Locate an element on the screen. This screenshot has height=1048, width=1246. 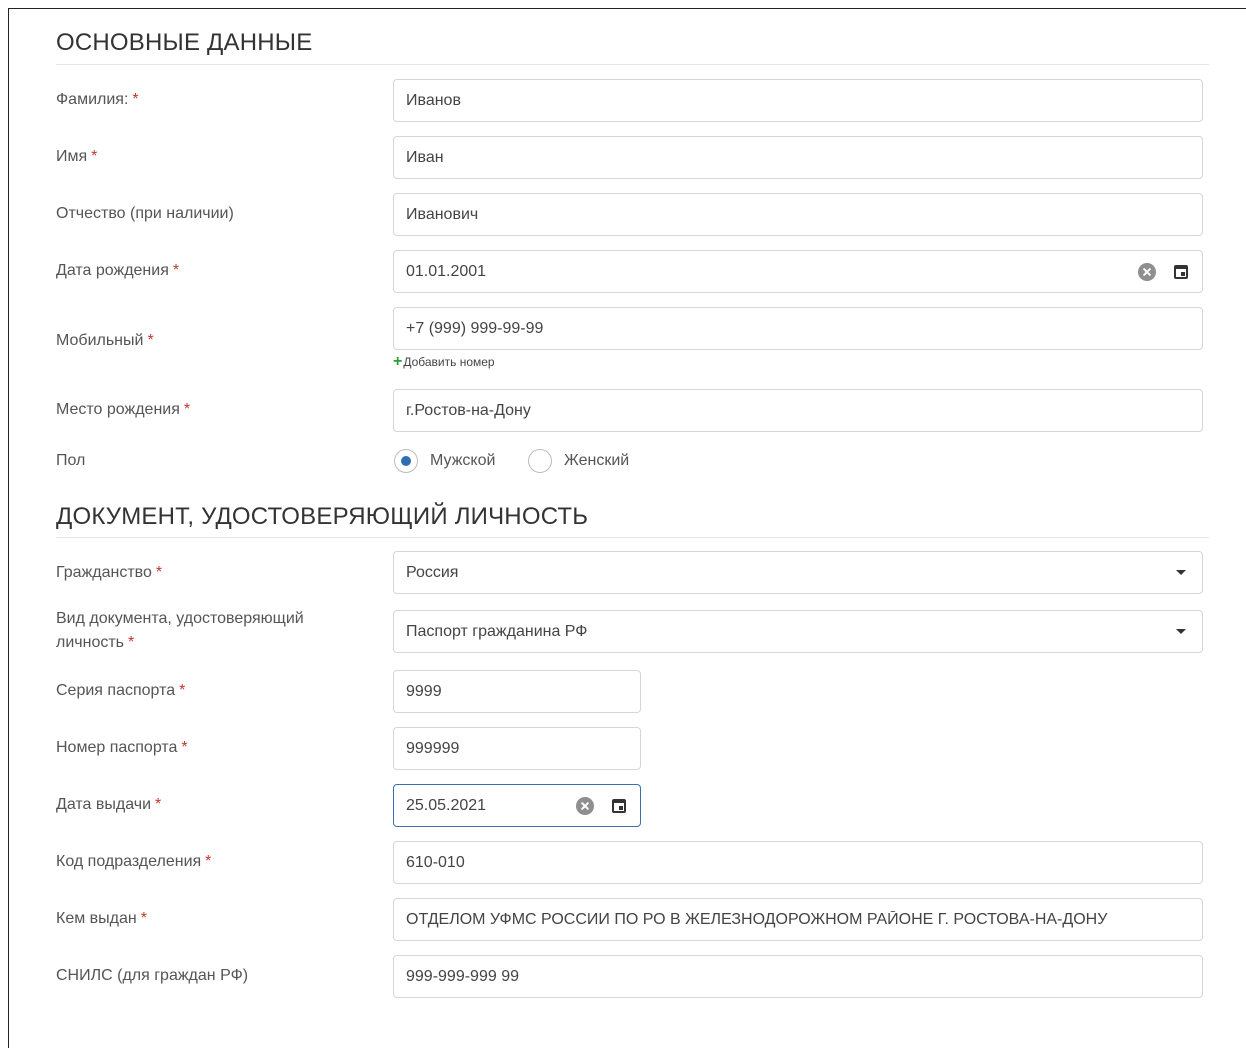
birth-place-label: Место рождения * is located at coordinates (123, 409).